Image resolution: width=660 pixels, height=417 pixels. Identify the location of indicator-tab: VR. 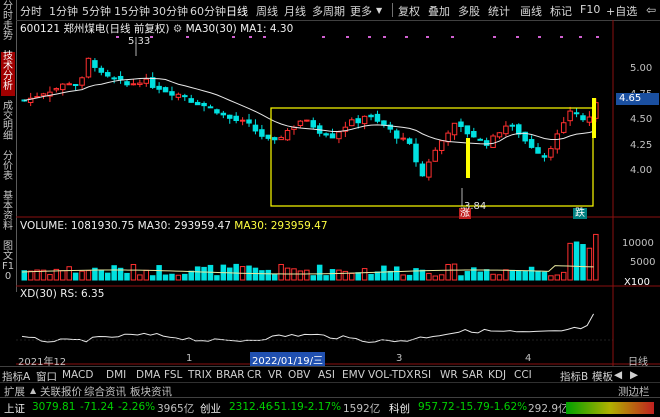
(275, 375).